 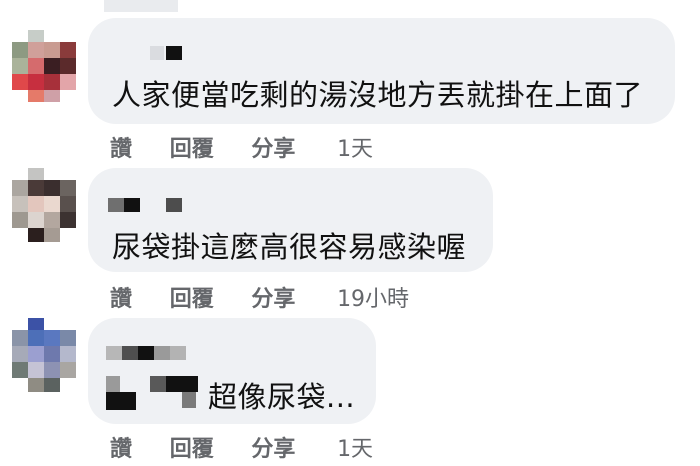 I want to click on comment-timestamp: 19小時, so click(x=373, y=297).